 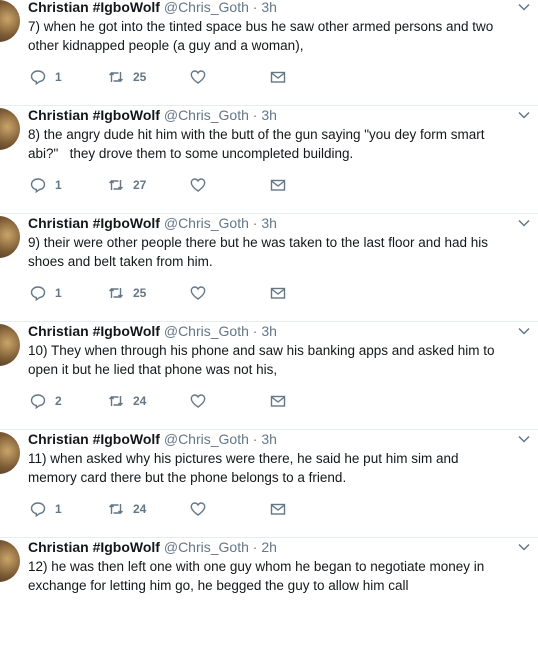 What do you see at coordinates (180, 509) in the screenshot?
I see `tweet-actions: 1 24` at bounding box center [180, 509].